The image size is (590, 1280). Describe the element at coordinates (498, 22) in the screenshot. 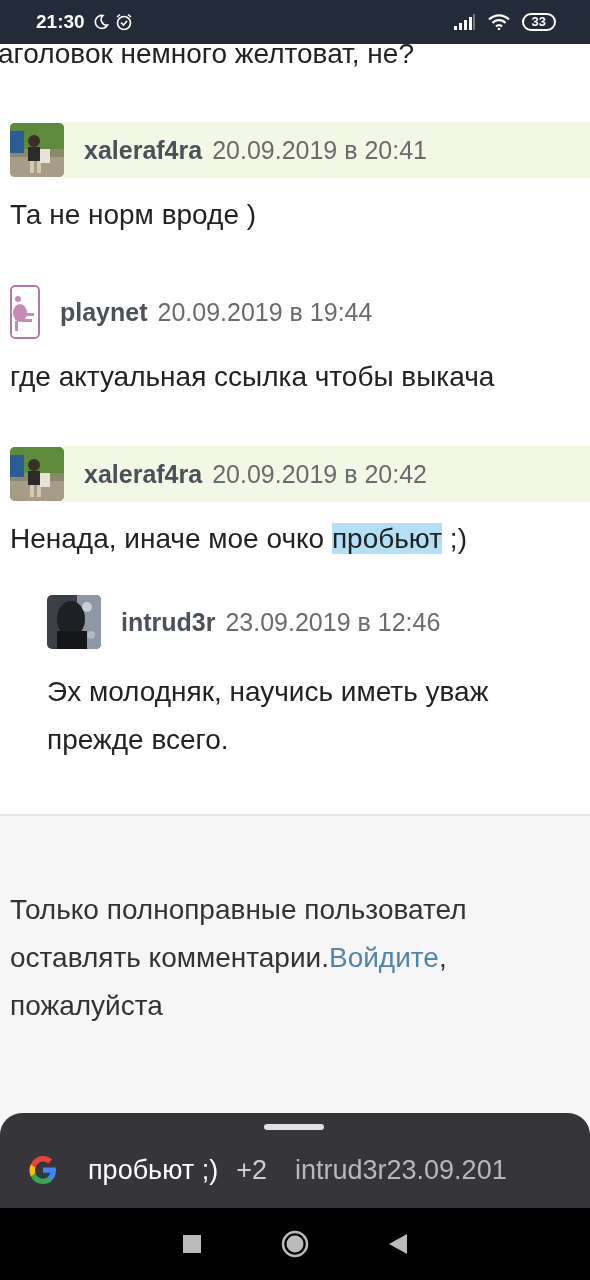

I see `wifi-icon` at that location.